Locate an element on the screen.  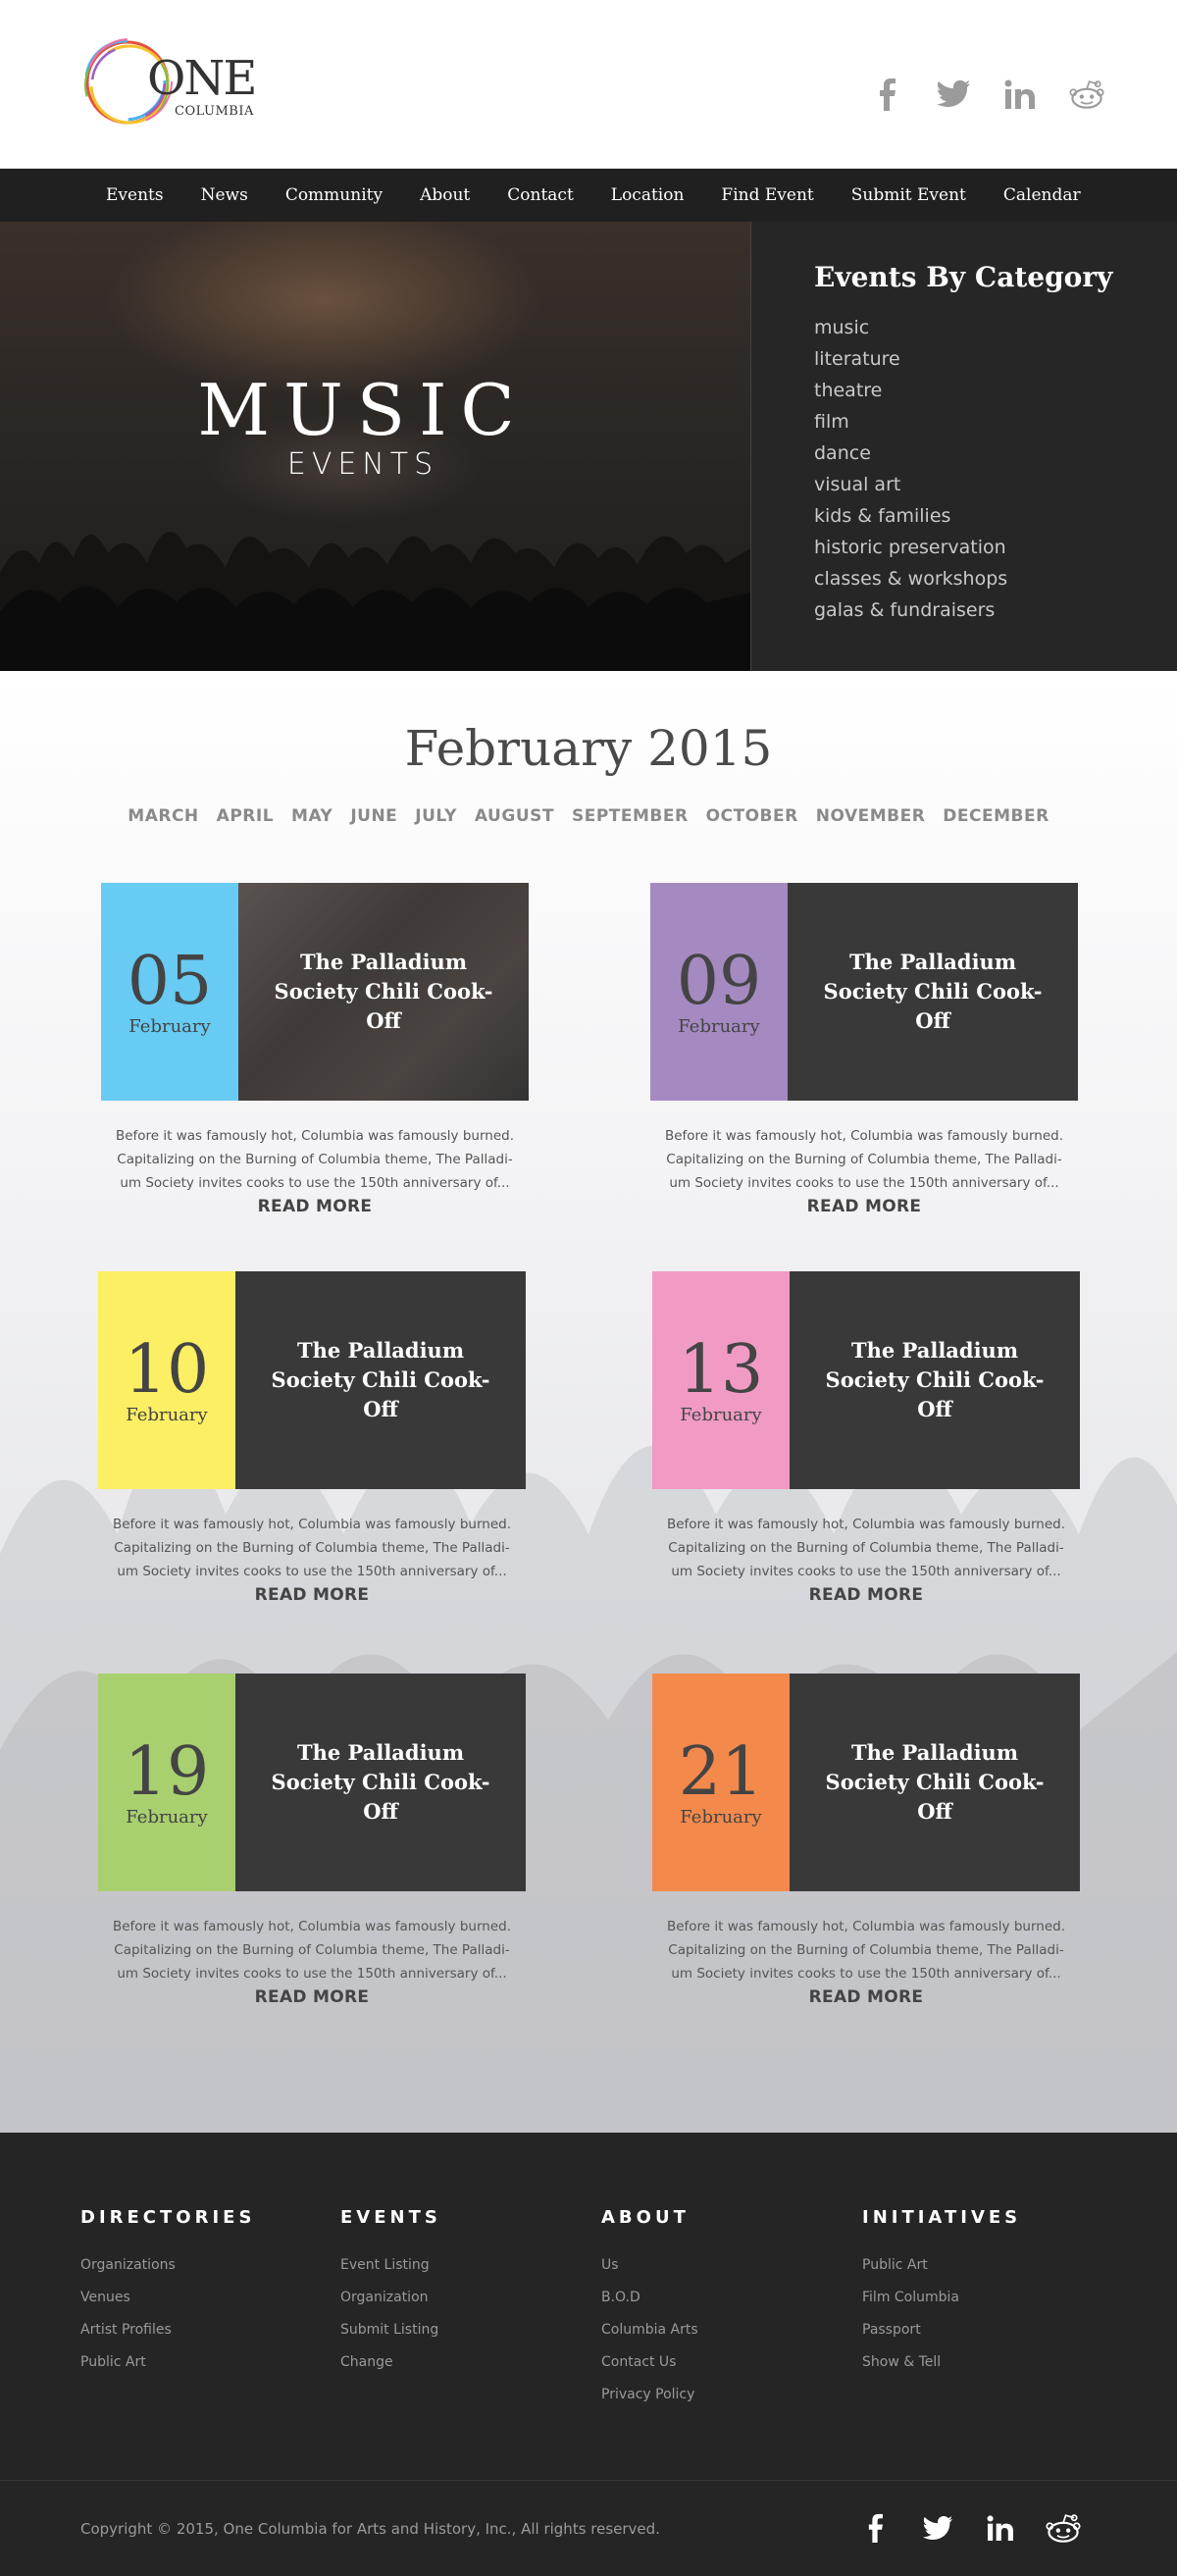
footer-link: Contact Us is located at coordinates (649, 2362).